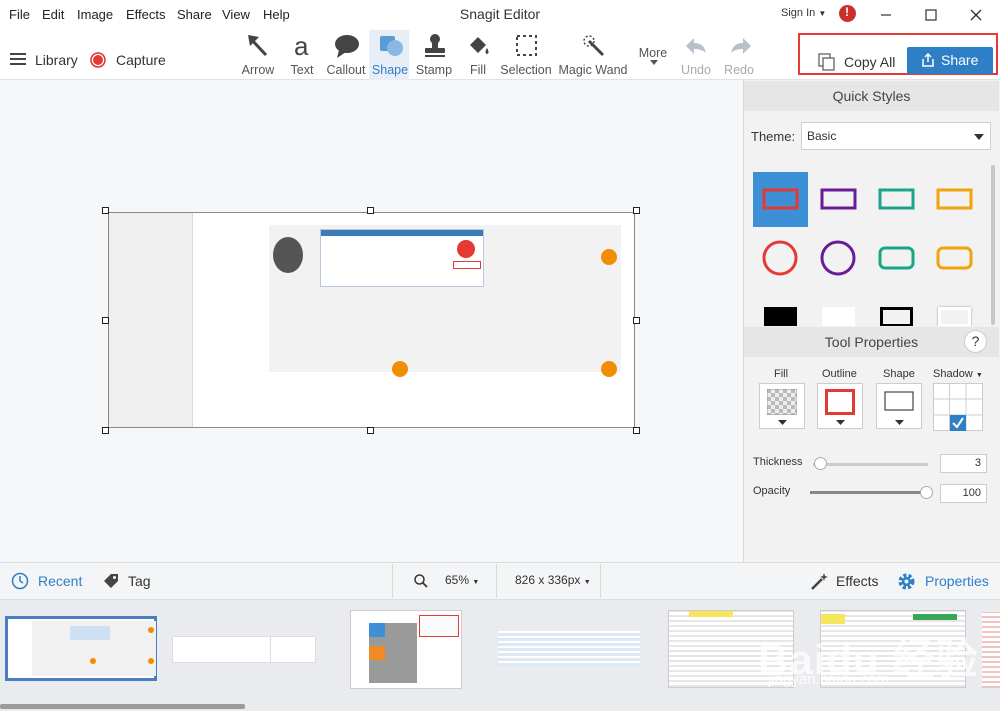 The height and width of the screenshot is (711, 1000). Describe the element at coordinates (963, 493) in the screenshot. I see `opacity-input: 100` at that location.